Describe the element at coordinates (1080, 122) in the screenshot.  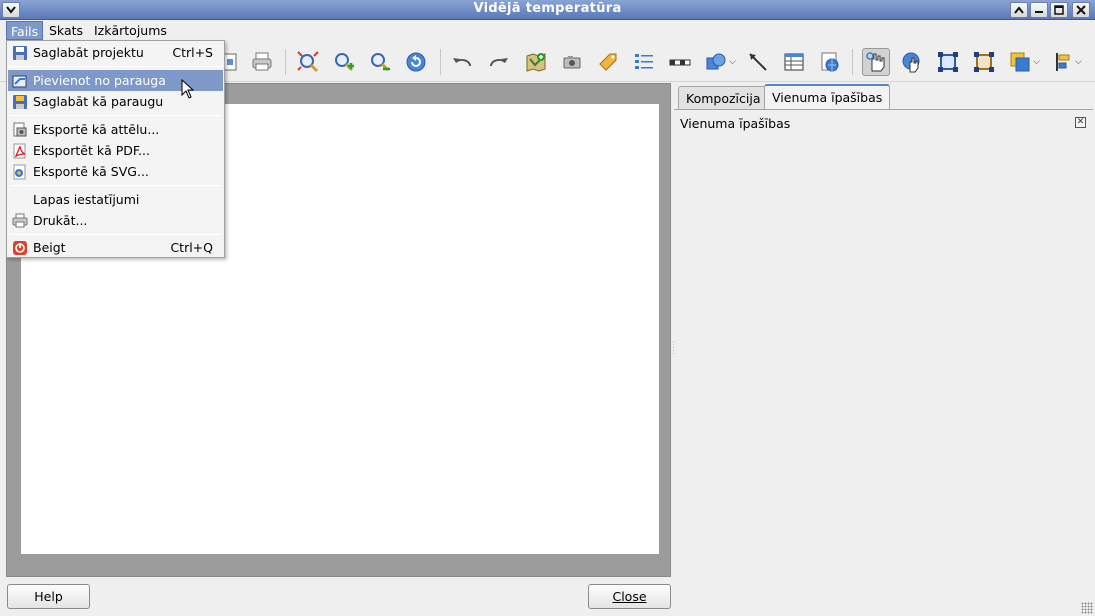
I see `panel-close-icon: ✕` at that location.